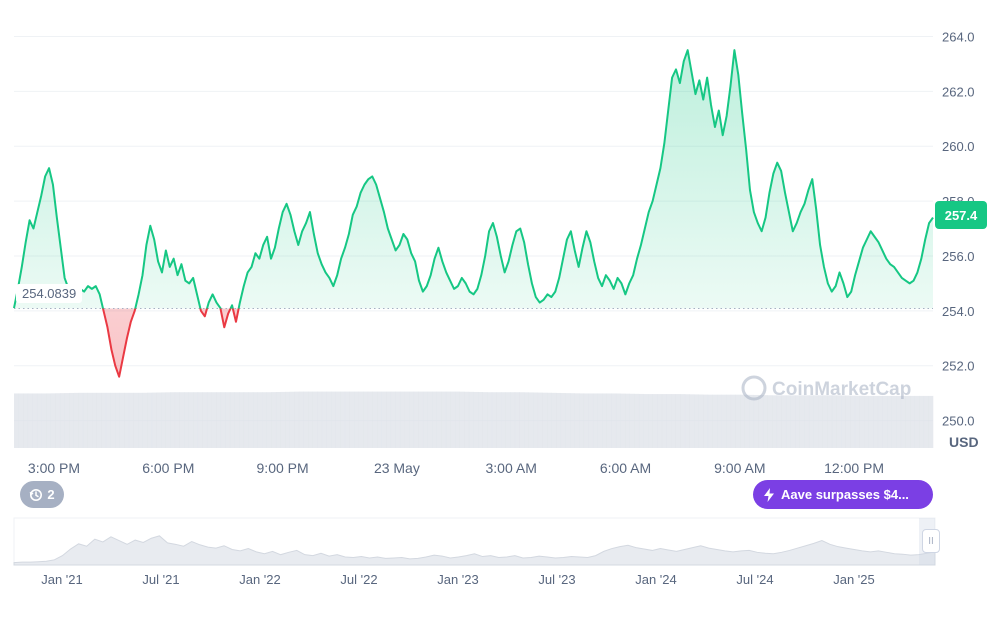 This screenshot has width=991, height=617. What do you see at coordinates (397, 468) in the screenshot?
I see `x-tick-label-3: 23 May` at bounding box center [397, 468].